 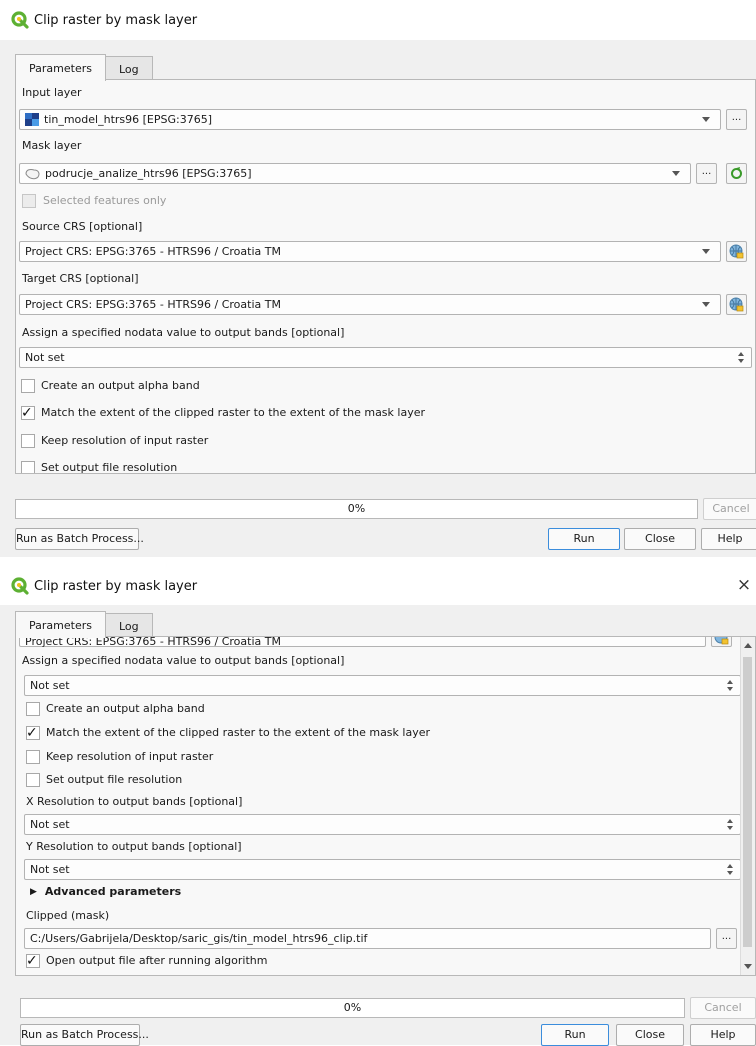 I want to click on input-layer-combo: tin_model_htrs96 [EPSG:3765], so click(x=370, y=119).